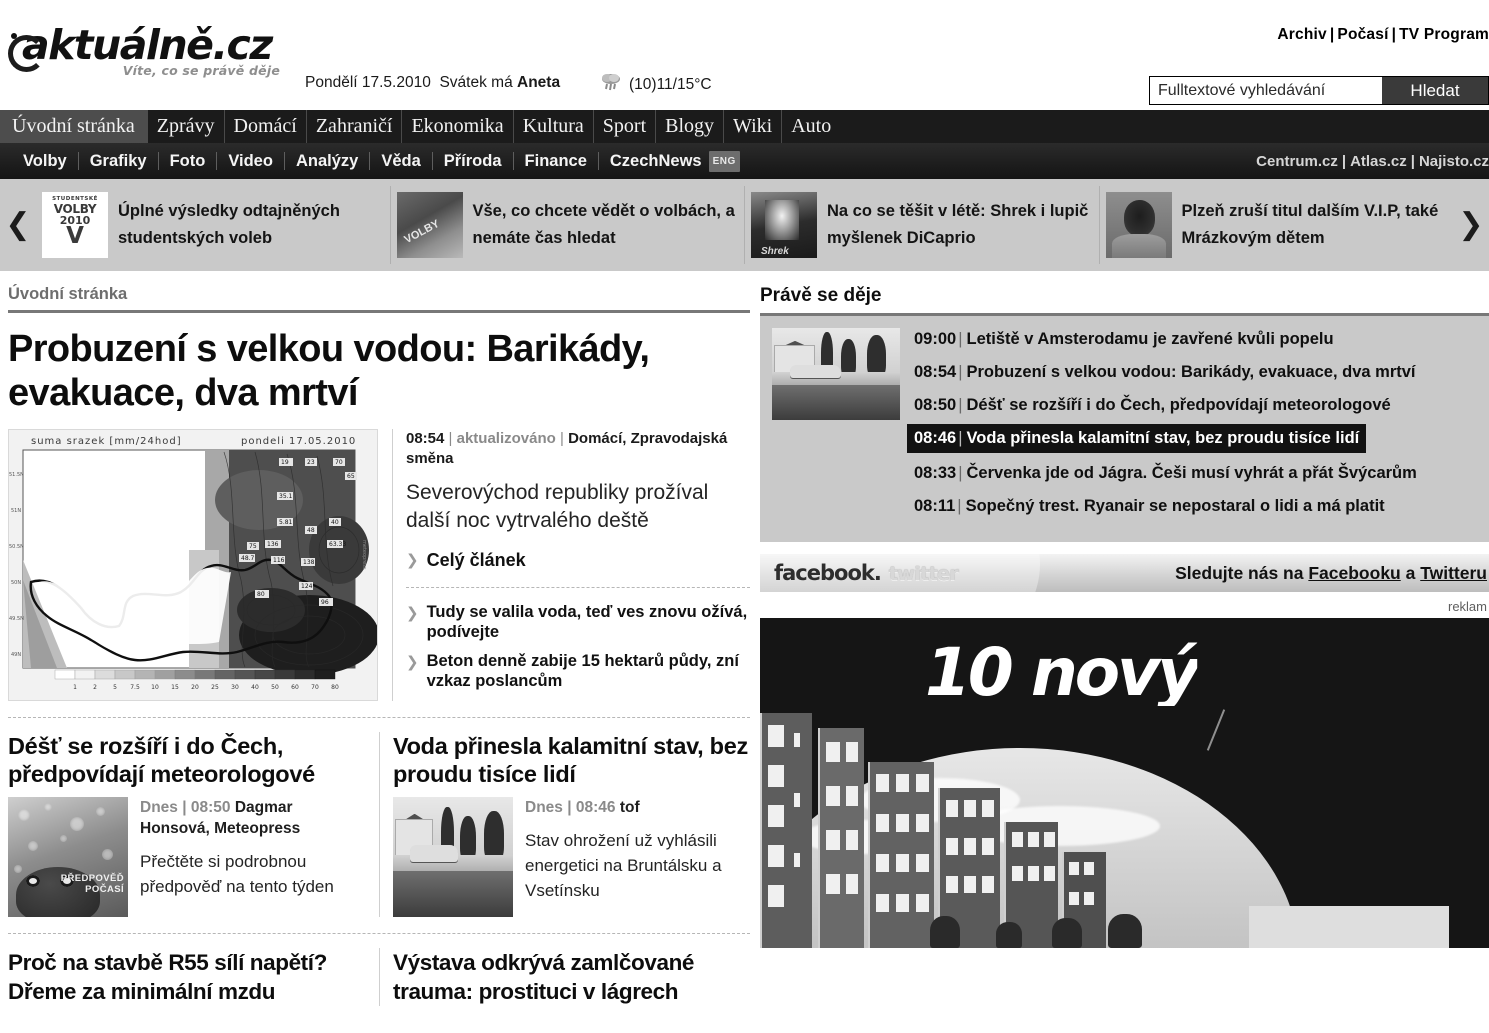 The height and width of the screenshot is (1033, 1489). I want to click on article-meta: Dnes | 08:50 Dagmar Honsová, Meteopress, so click(220, 818).